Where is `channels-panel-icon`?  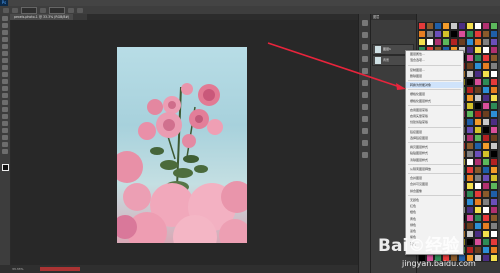
channels-panel-icon is located at coordinates (365, 131).